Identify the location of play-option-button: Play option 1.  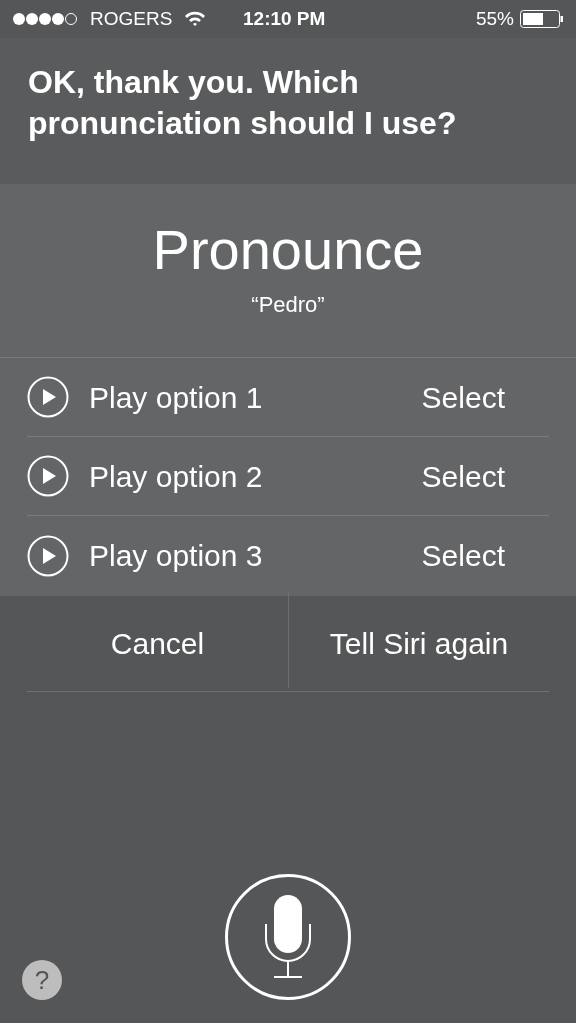
(145, 397).